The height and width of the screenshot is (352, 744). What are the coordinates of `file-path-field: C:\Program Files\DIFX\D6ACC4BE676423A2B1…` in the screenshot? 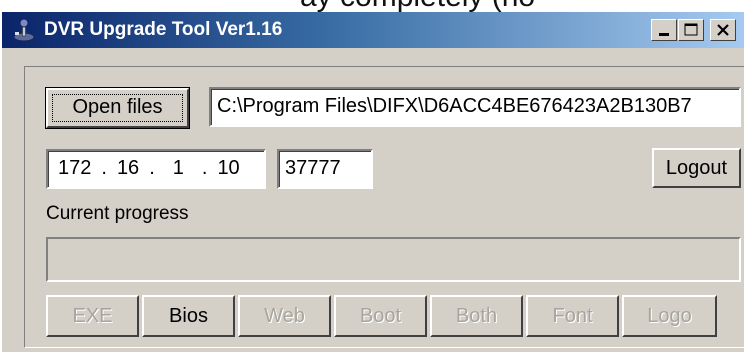 It's located at (475, 107).